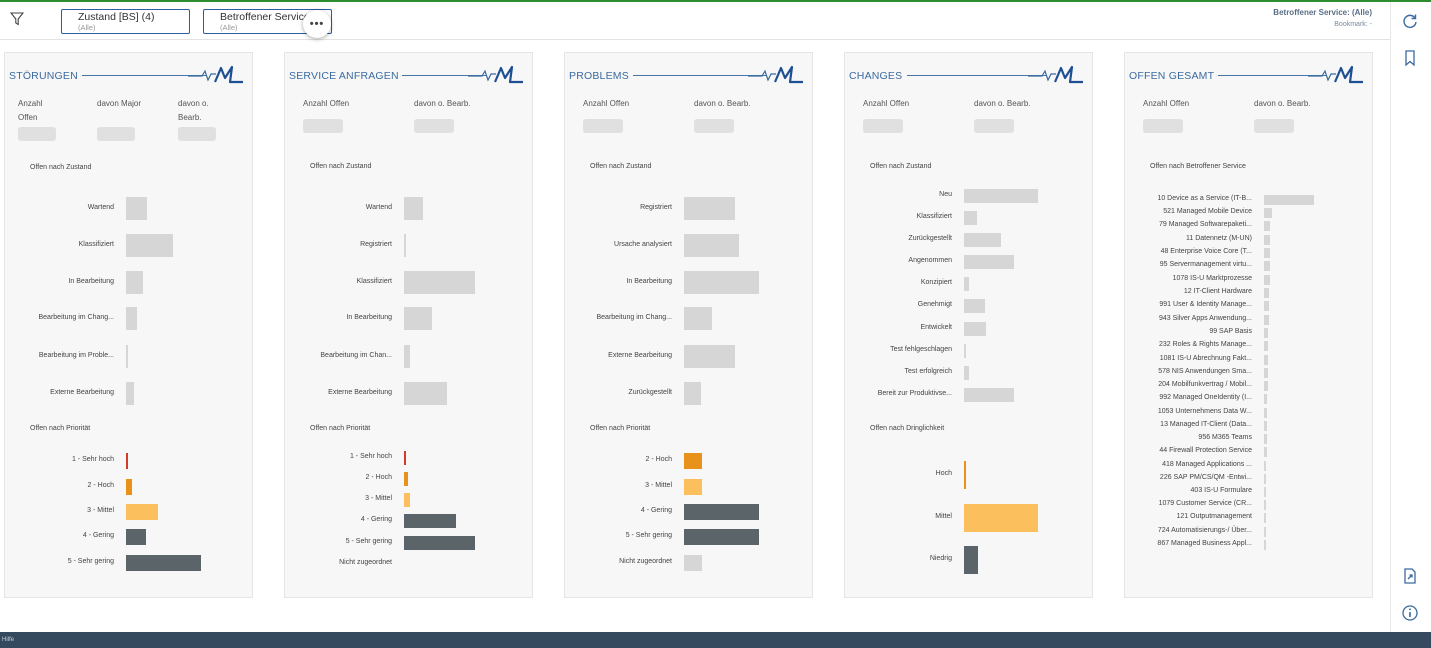 The width and height of the screenshot is (1431, 648). What do you see at coordinates (119, 103) in the screenshot?
I see `kpi-label: davon Major` at bounding box center [119, 103].